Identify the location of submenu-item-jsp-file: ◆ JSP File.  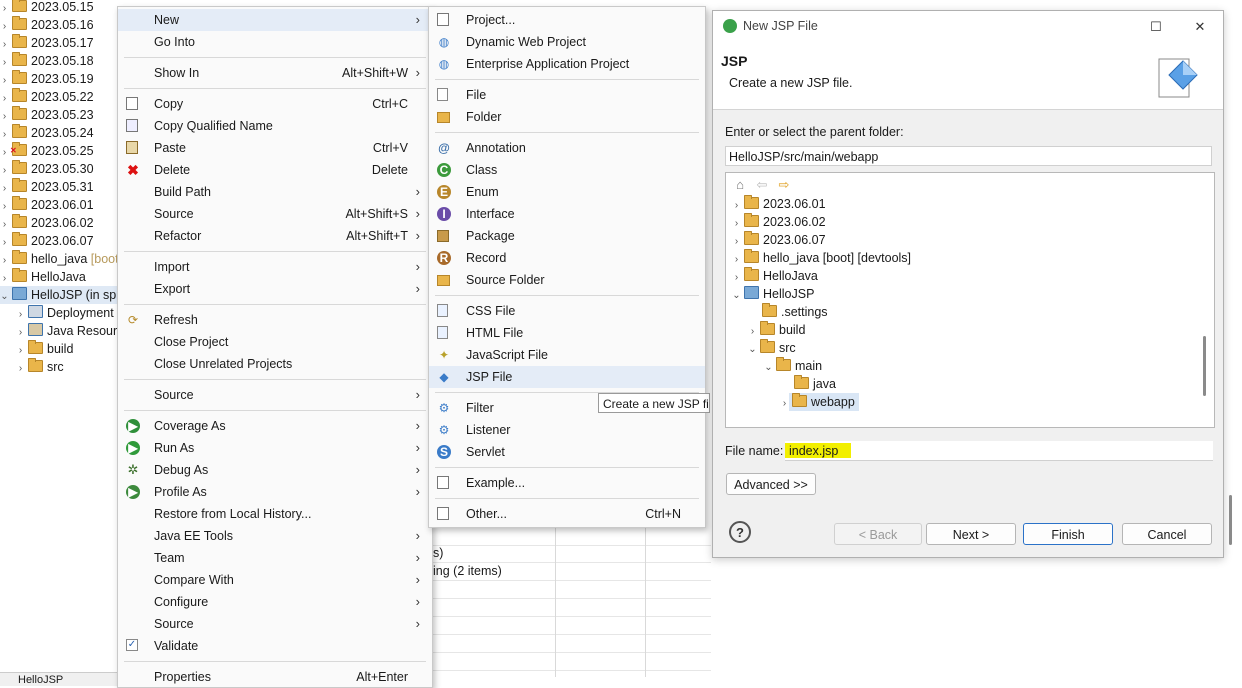
(567, 377).